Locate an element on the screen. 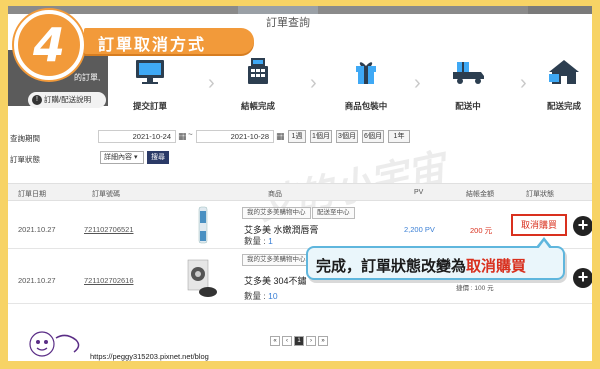 The image size is (600, 369). amount-value: 200 元 is located at coordinates (481, 230).